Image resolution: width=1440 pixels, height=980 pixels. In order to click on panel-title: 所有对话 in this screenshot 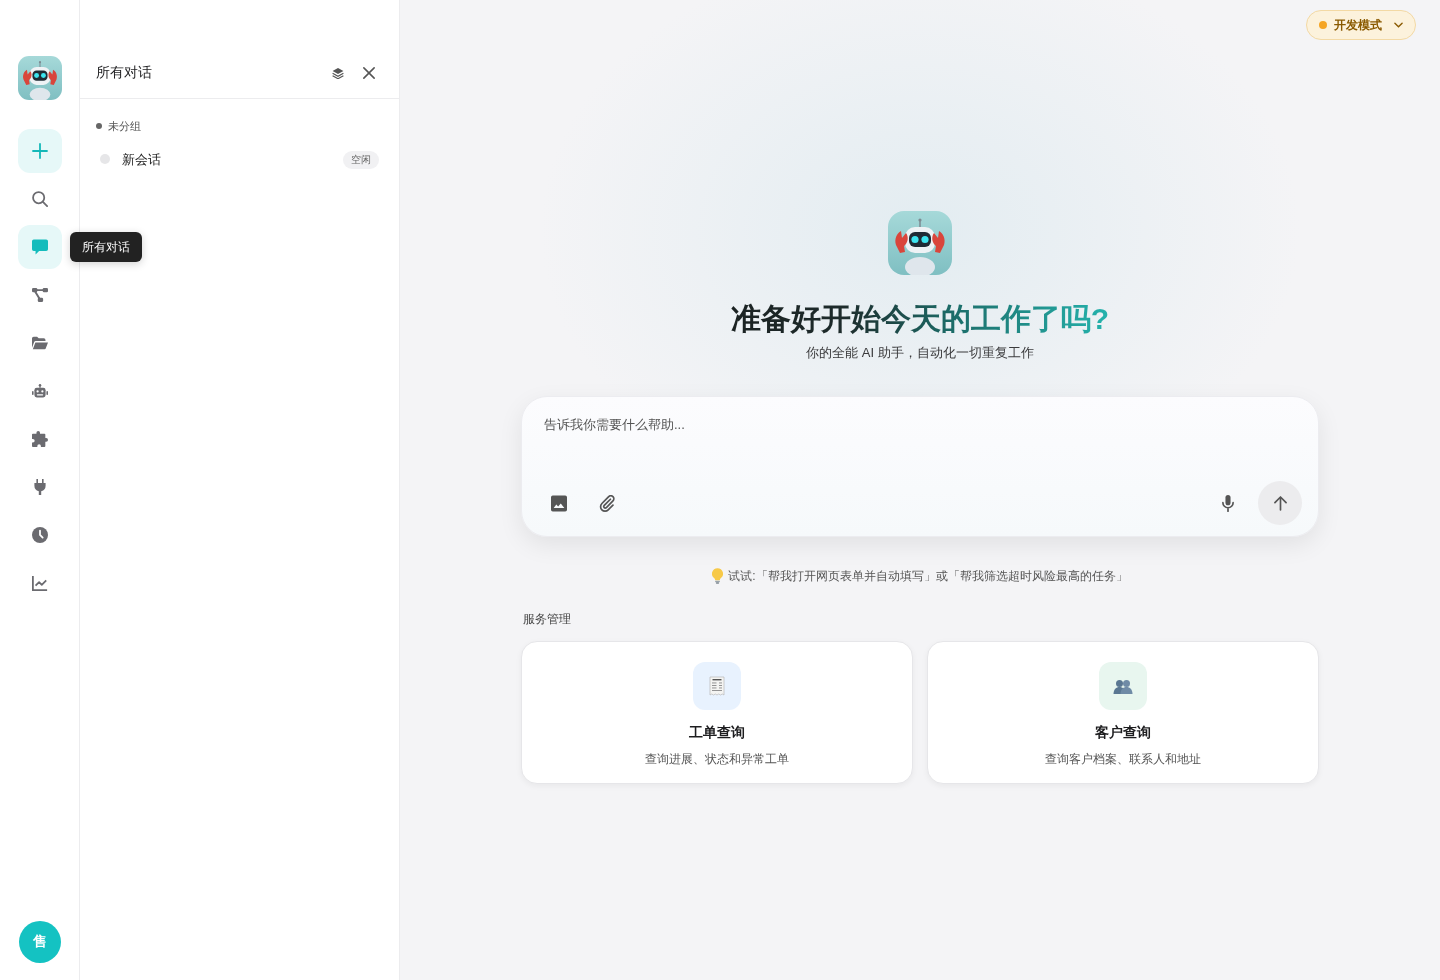, I will do `click(124, 73)`.